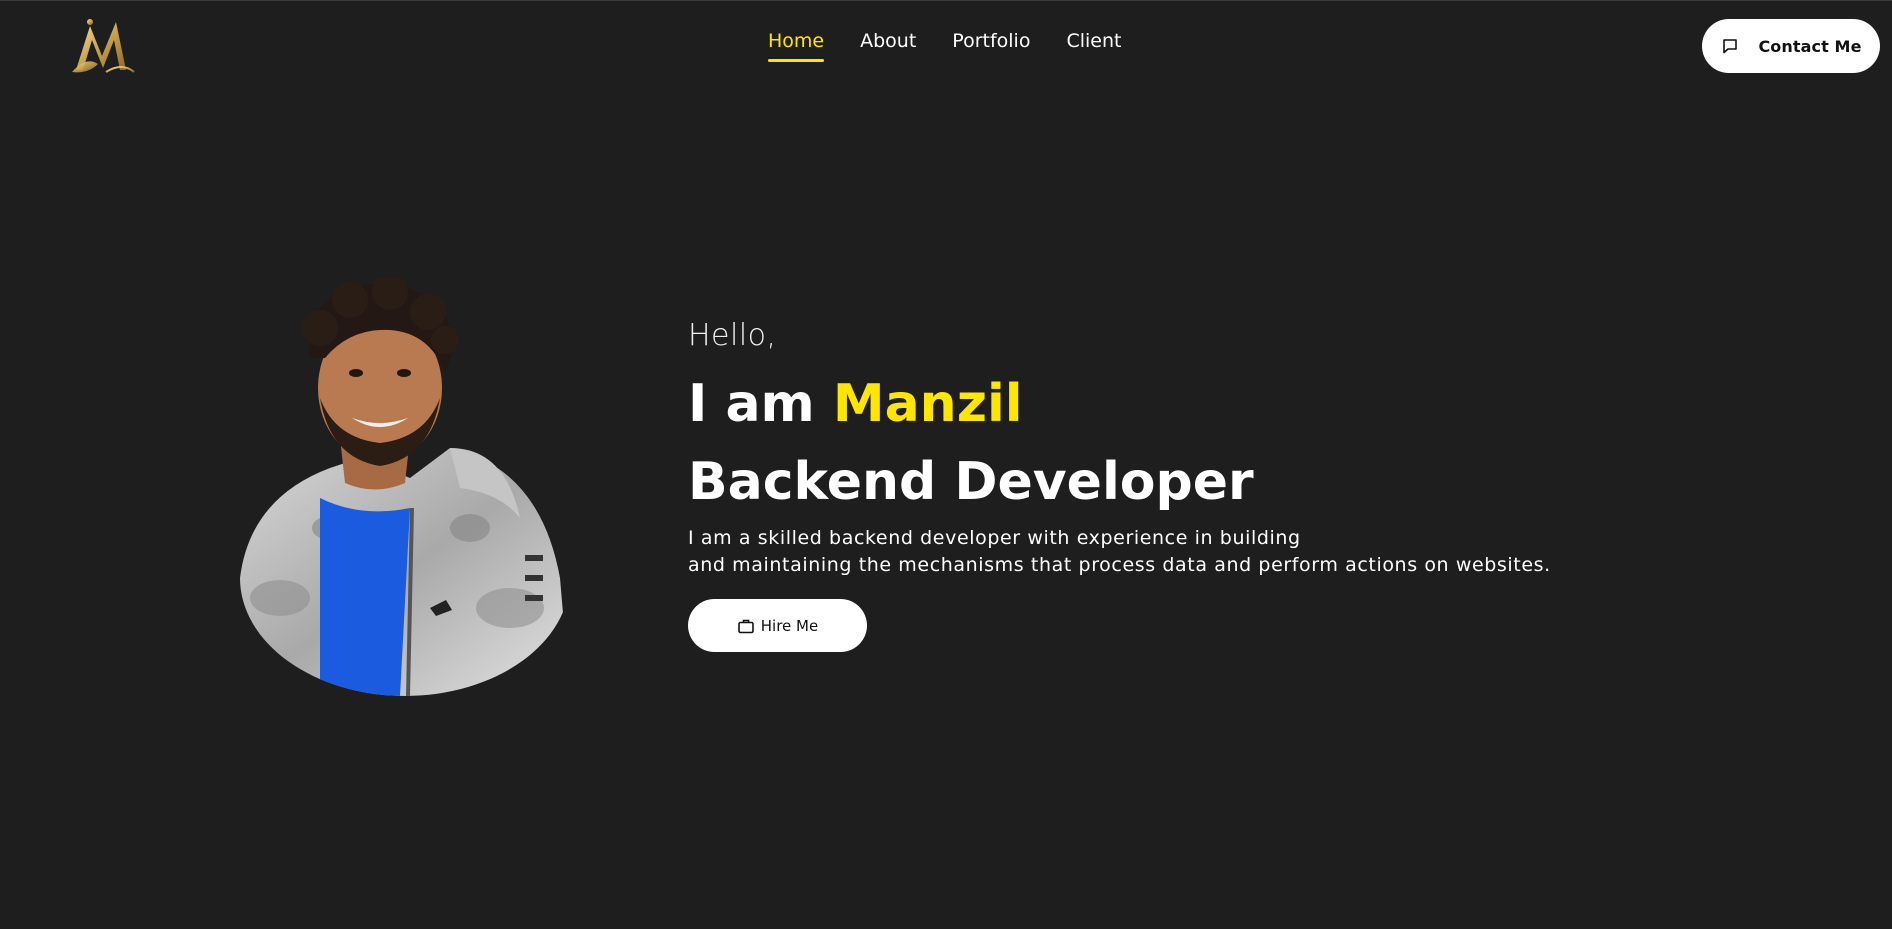 The height and width of the screenshot is (929, 1892). What do you see at coordinates (746, 626) in the screenshot?
I see `briefcase-icon` at bounding box center [746, 626].